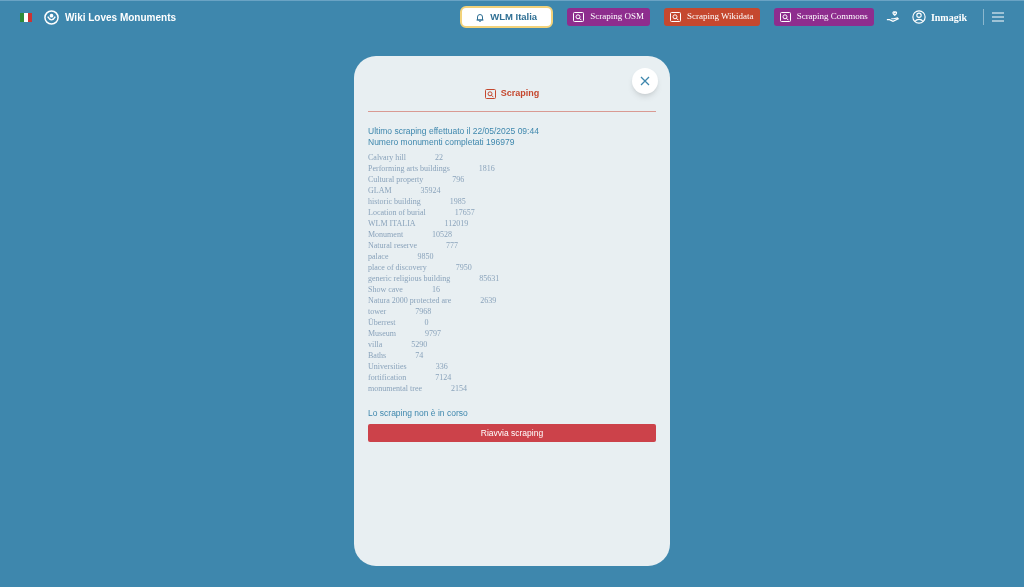  What do you see at coordinates (711, 17) in the screenshot?
I see `nav-button: Scraping Wikidata` at bounding box center [711, 17].